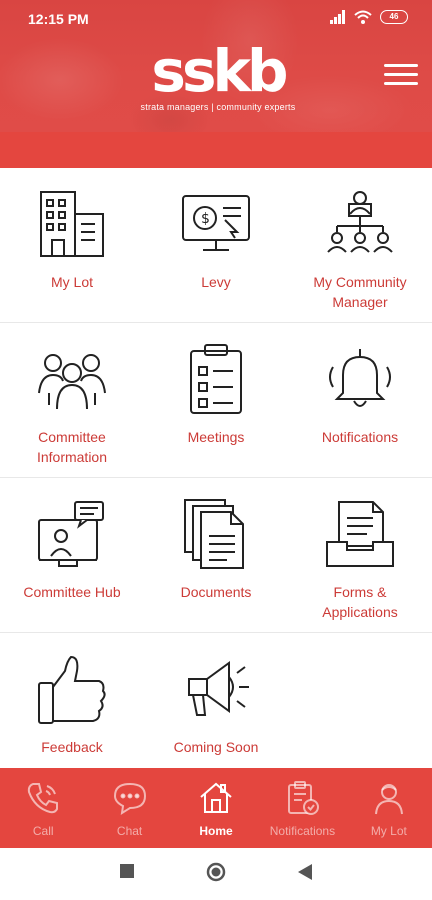  I want to click on back-button, so click(305, 872).